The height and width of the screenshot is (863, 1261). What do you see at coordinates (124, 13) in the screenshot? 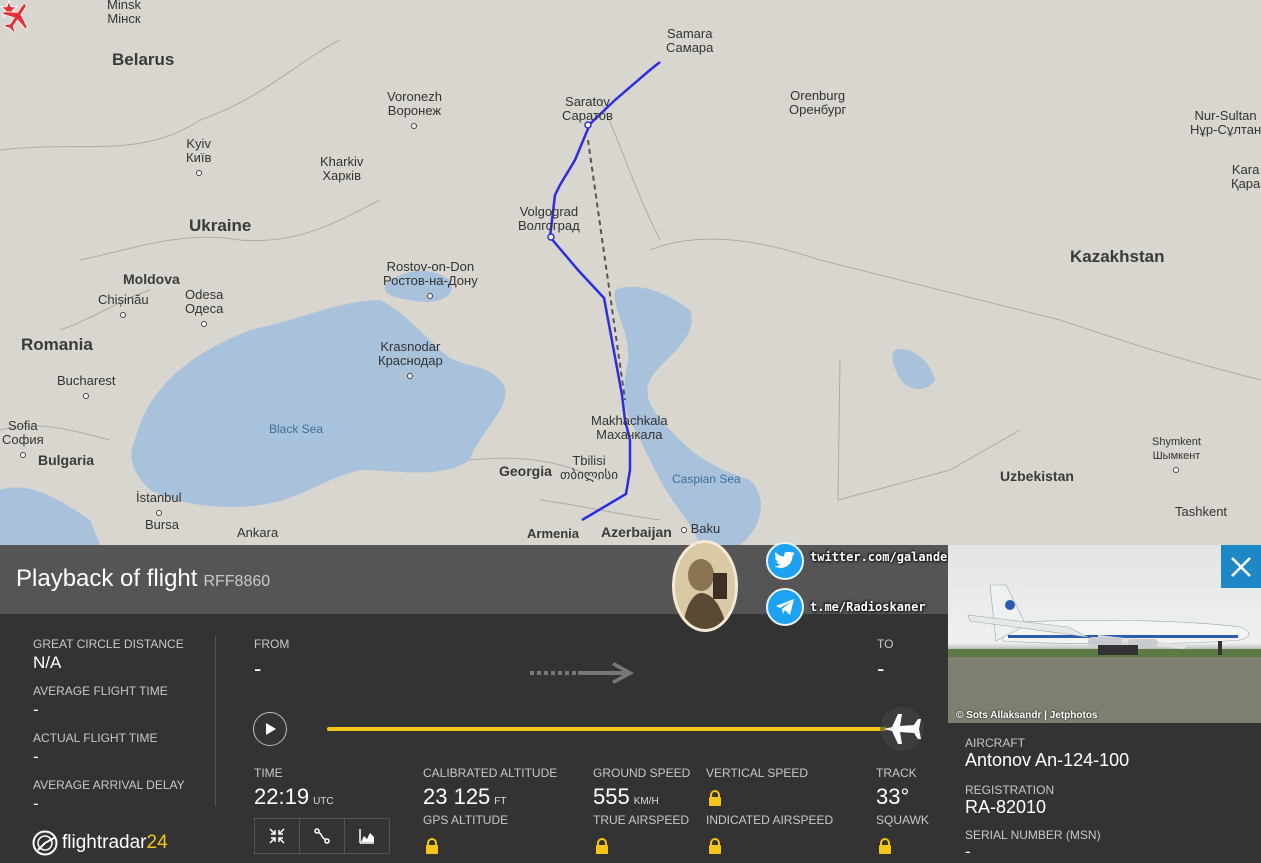
I see `city-label: Minsk Мінск` at bounding box center [124, 13].